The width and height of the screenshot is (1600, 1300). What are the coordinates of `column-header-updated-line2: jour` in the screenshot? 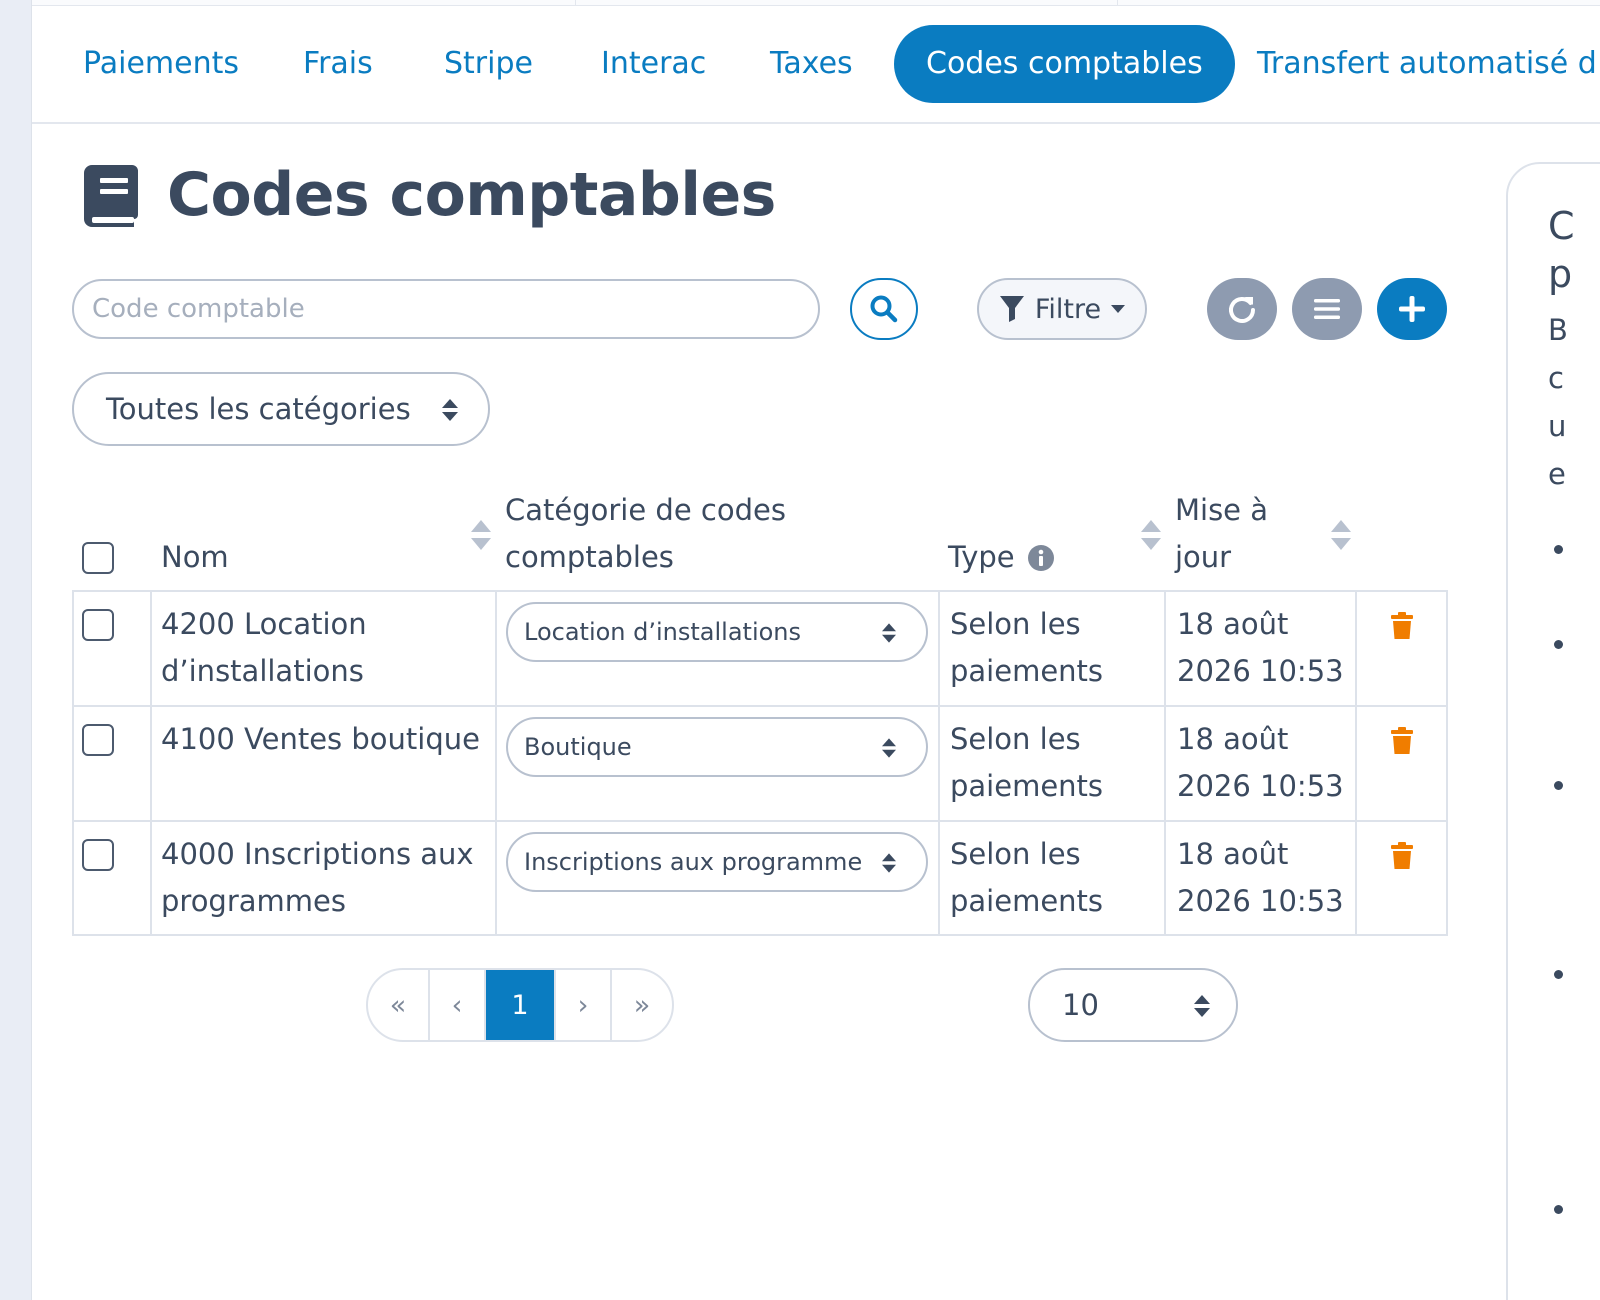 It's located at (1203, 557).